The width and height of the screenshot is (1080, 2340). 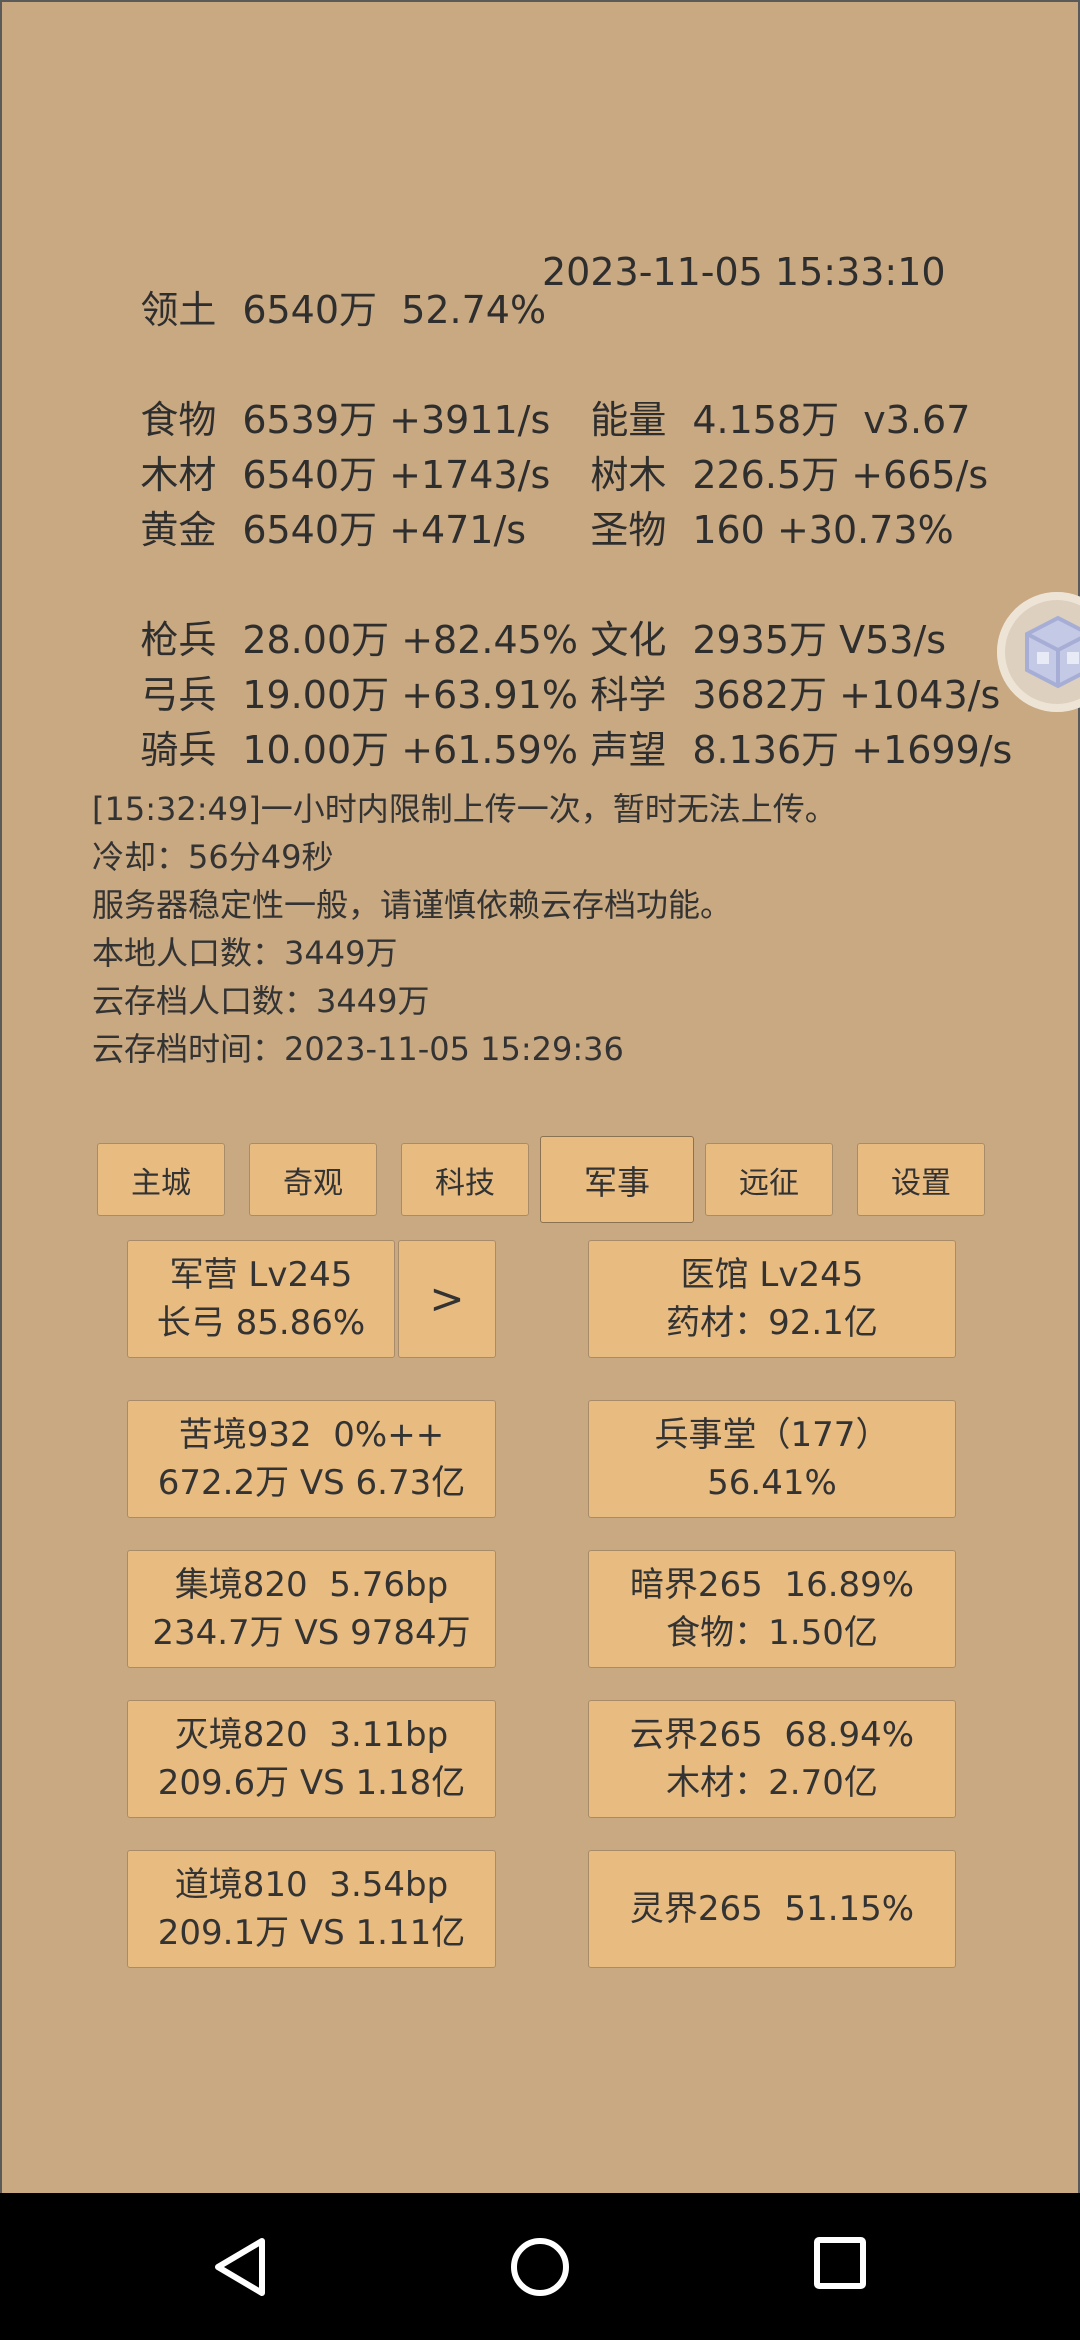 I want to click on daojing-detail: 209.1万 VS 1.11亿, so click(x=311, y=1933).